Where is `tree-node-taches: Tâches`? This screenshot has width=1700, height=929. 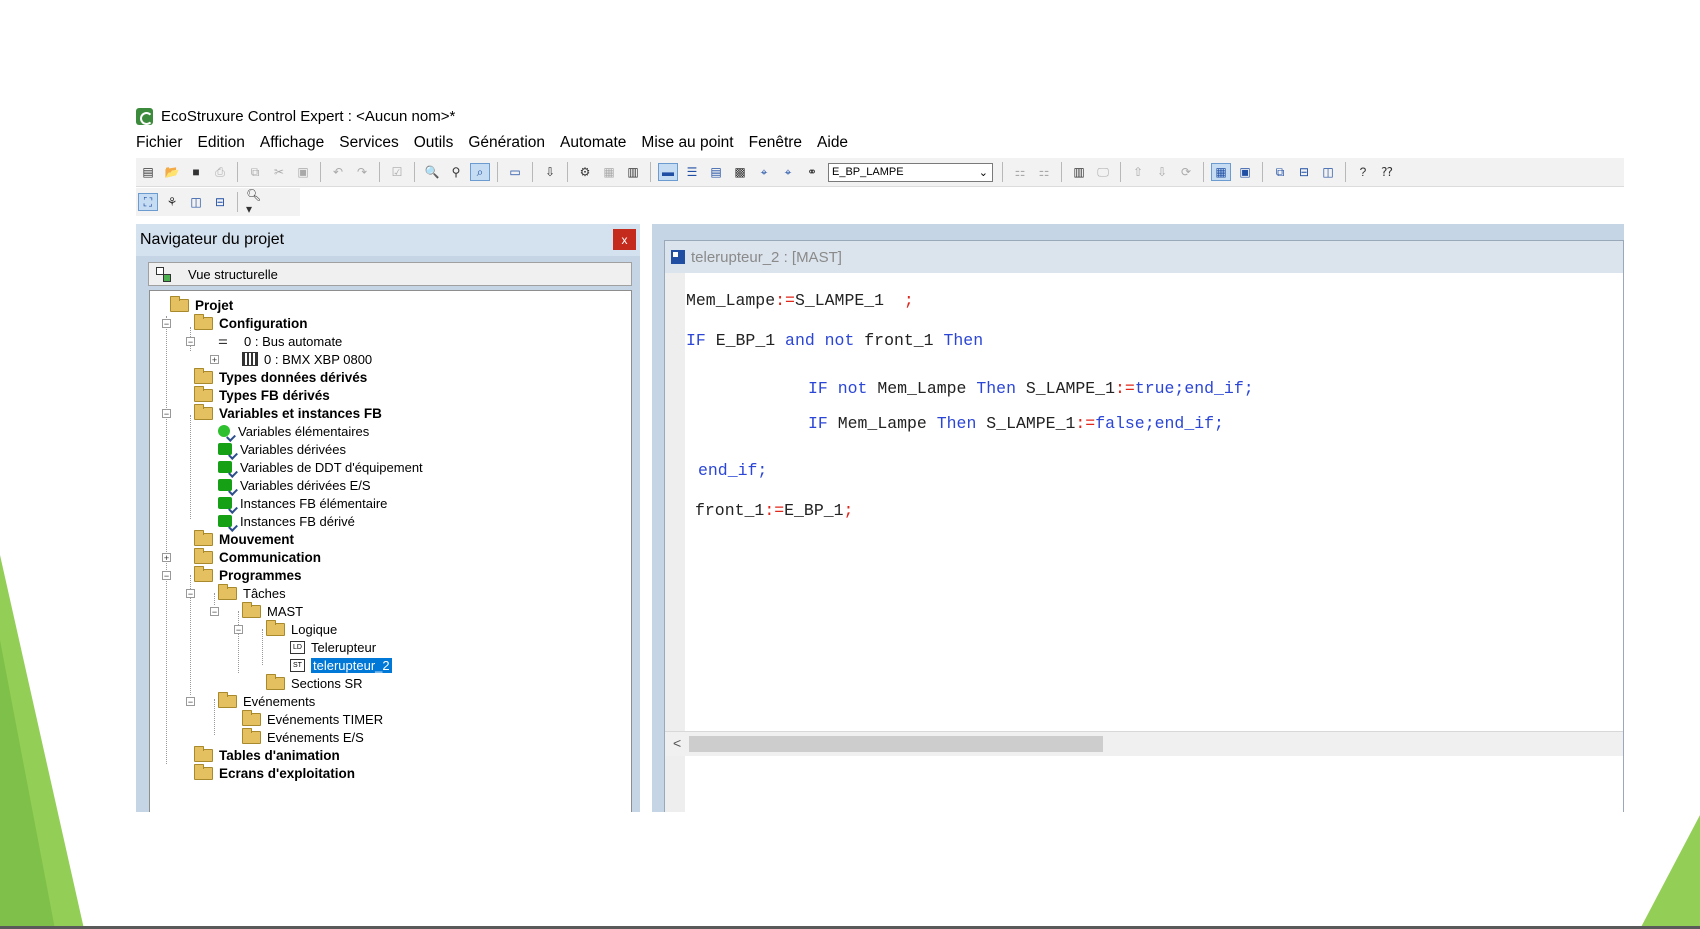 tree-node-taches: Tâches is located at coordinates (252, 592).